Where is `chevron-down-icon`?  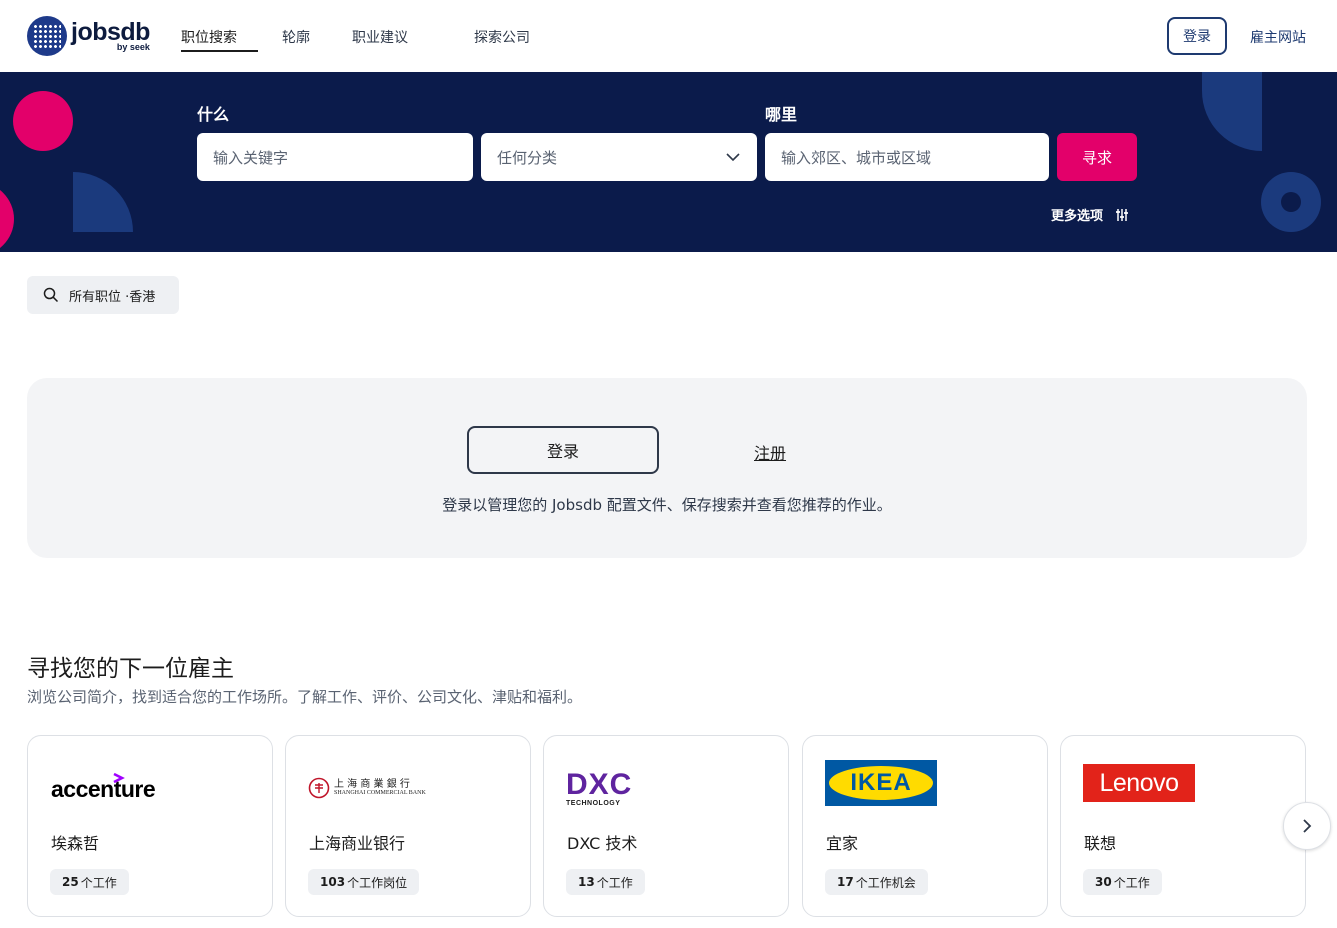 chevron-down-icon is located at coordinates (733, 157).